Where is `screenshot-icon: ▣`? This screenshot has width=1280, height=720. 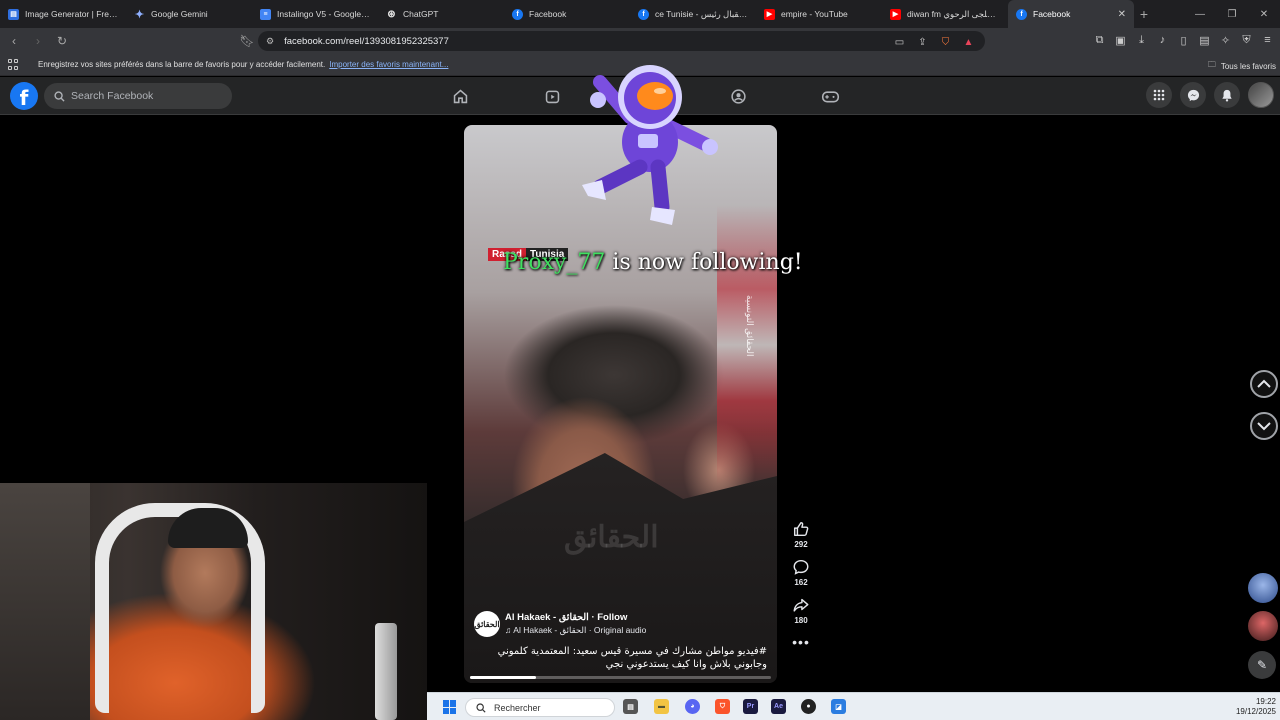
screenshot-icon: ▣ is located at coordinates (1120, 40).